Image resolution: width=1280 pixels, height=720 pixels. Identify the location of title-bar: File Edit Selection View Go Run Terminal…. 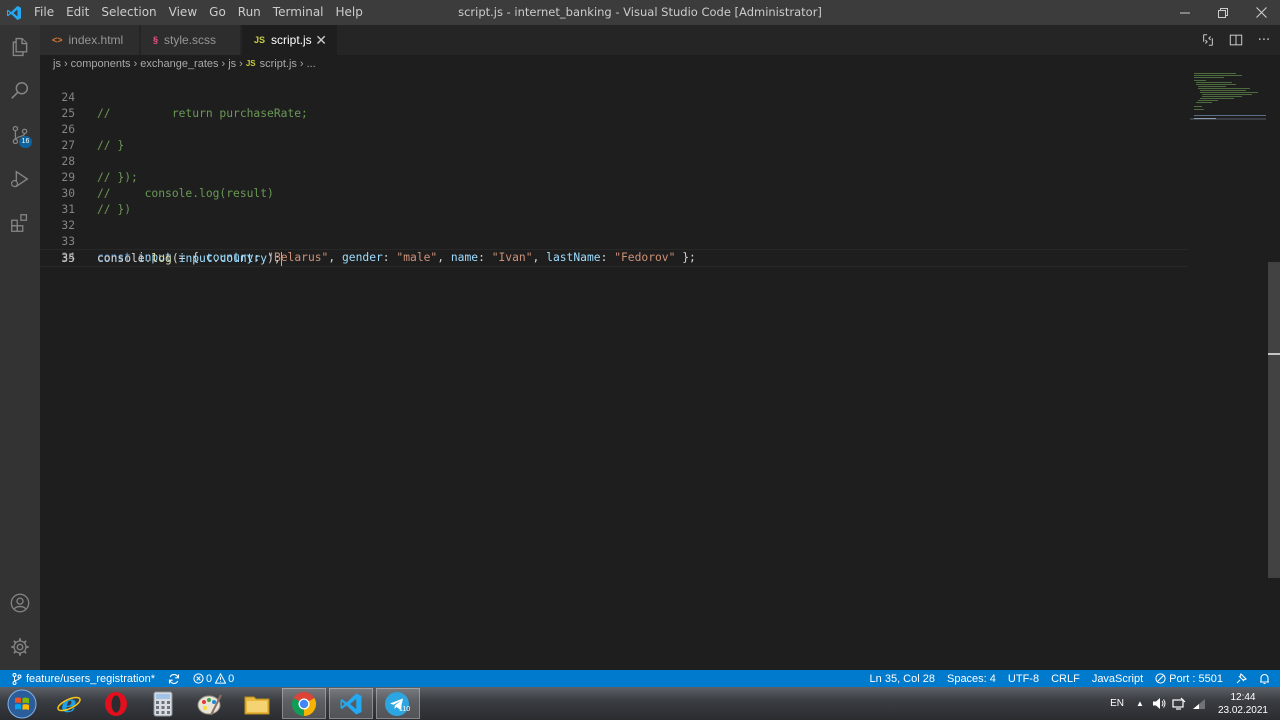
(640, 12).